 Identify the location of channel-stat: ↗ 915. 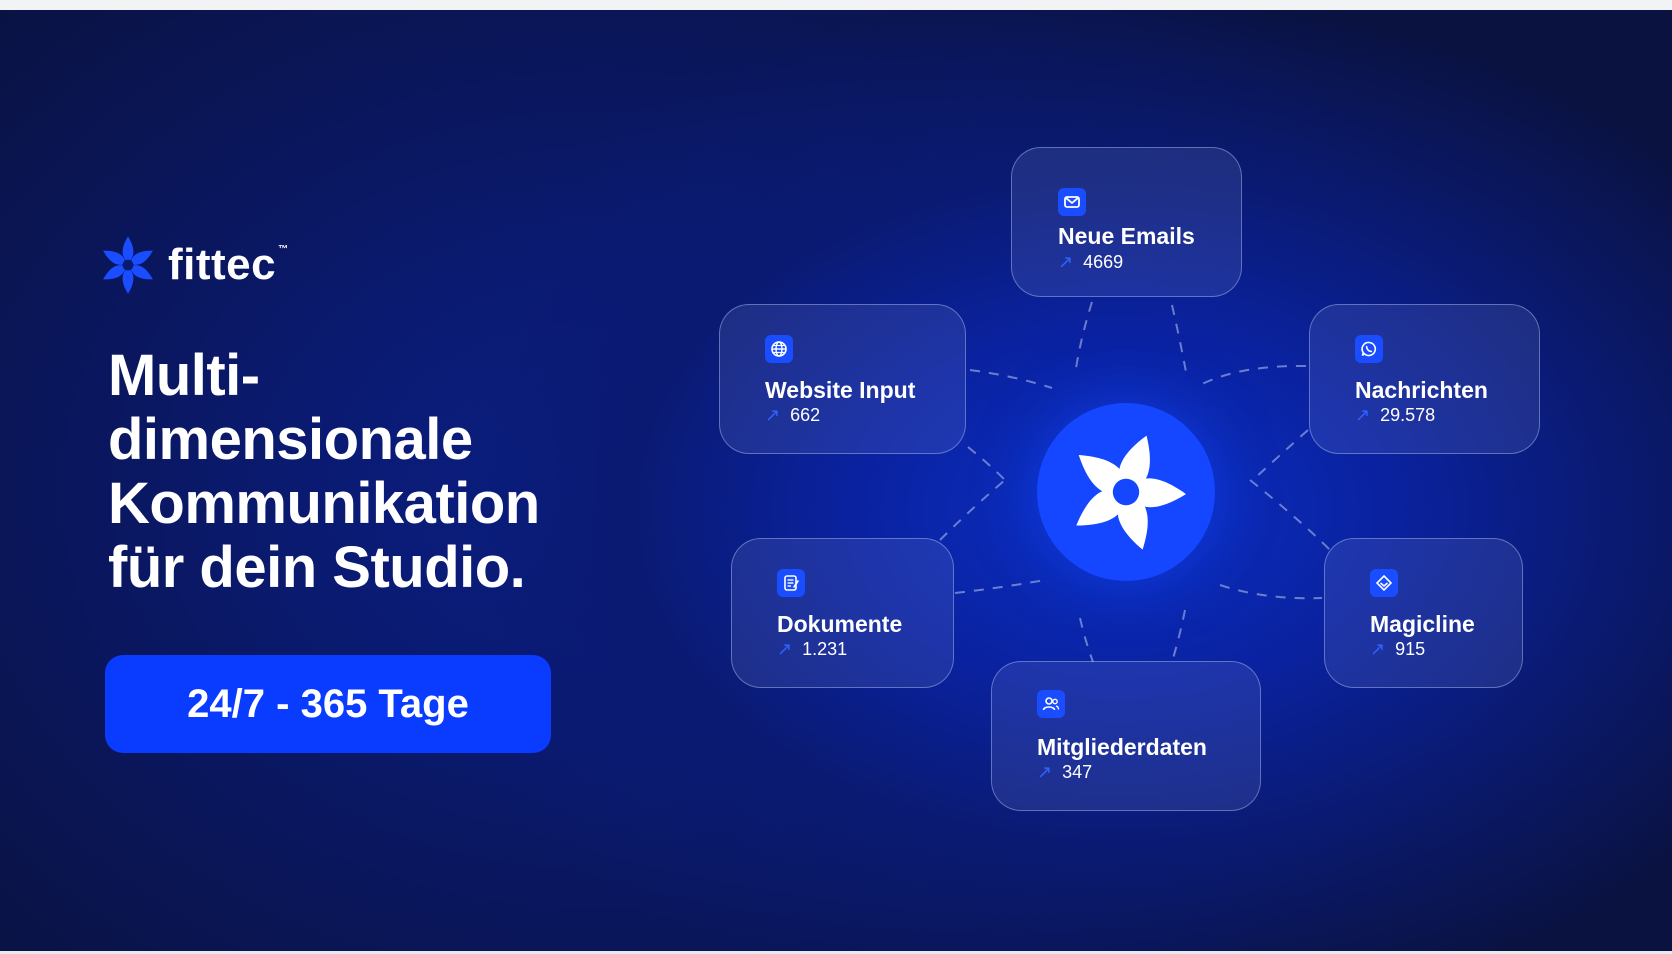
(1397, 649).